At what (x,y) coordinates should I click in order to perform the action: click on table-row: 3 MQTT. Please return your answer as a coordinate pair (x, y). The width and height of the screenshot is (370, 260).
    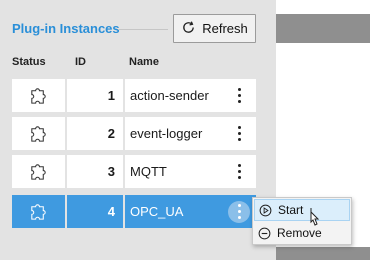
    Looking at the image, I should click on (134, 171).